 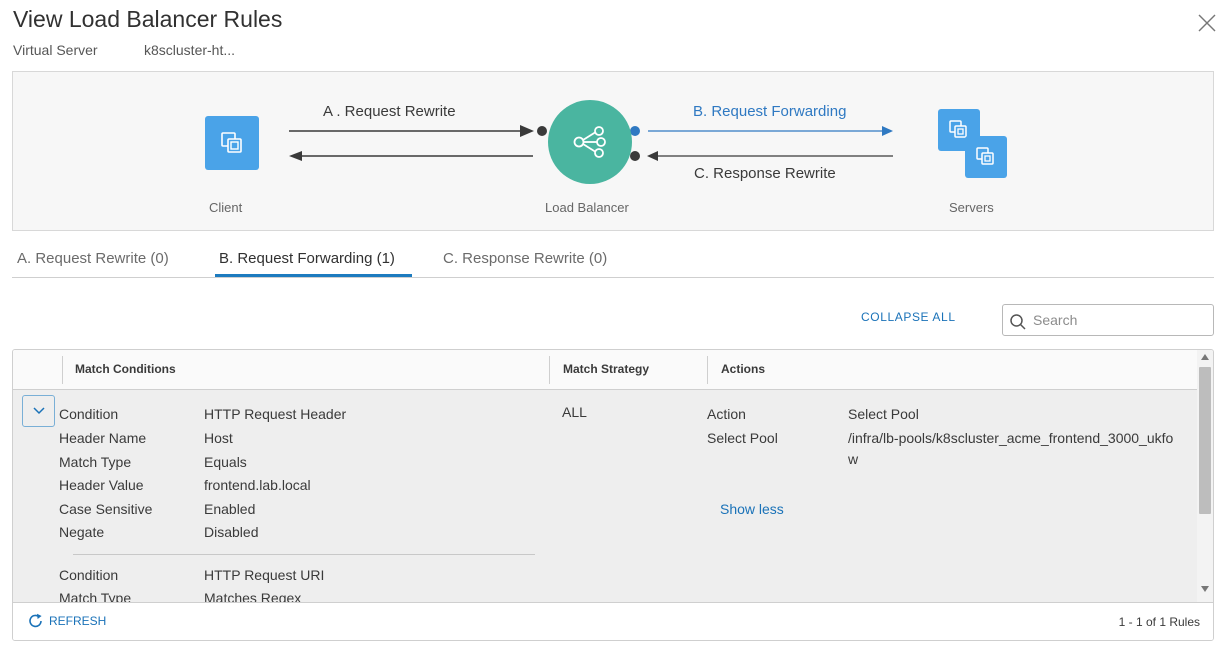 What do you see at coordinates (908, 317) in the screenshot?
I see `collapse-all-button: COLLAPSE ALL` at bounding box center [908, 317].